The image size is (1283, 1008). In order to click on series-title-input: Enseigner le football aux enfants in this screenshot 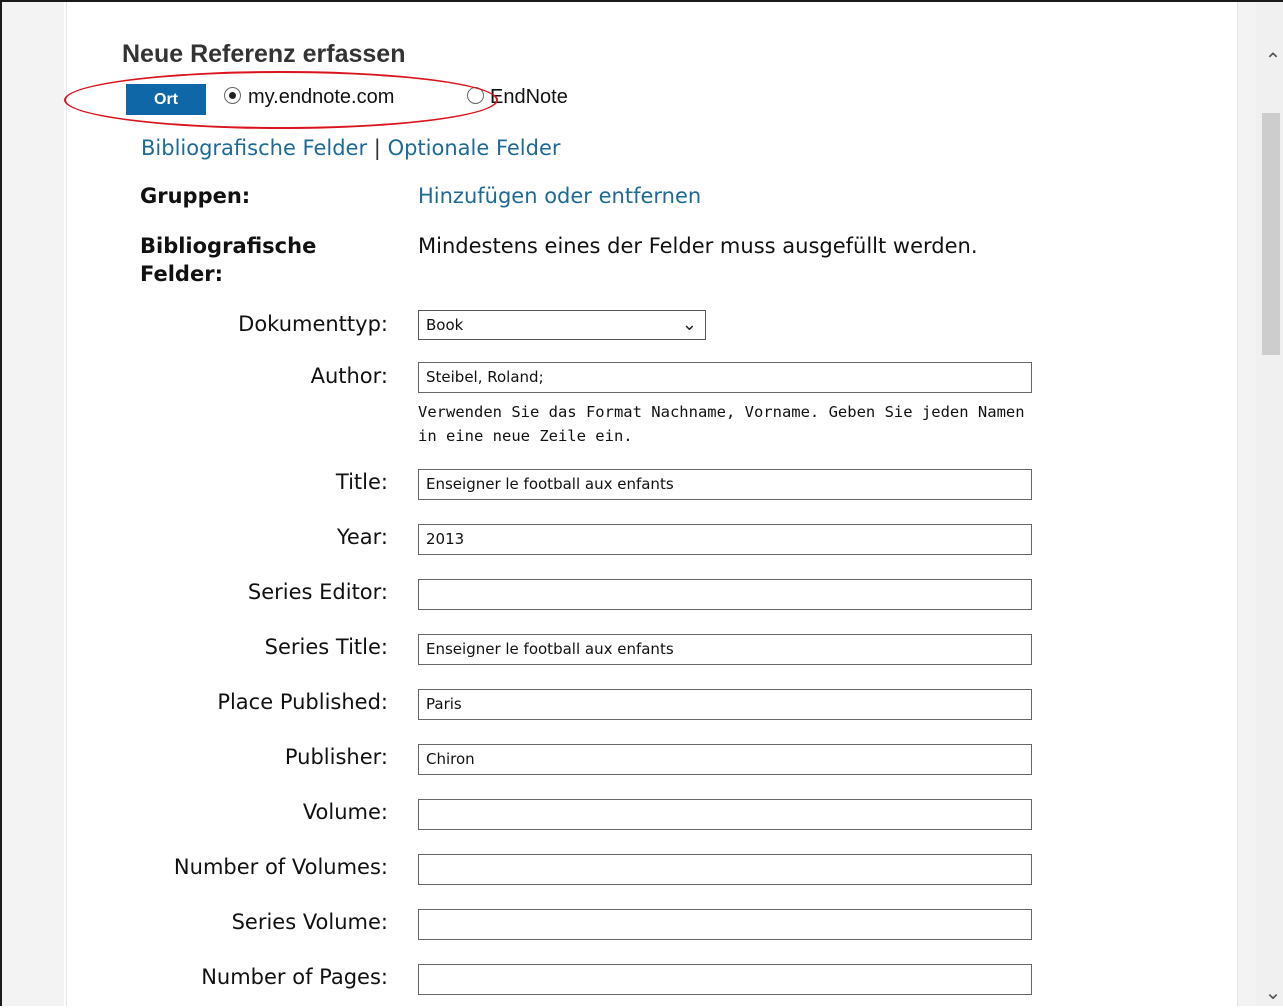, I will do `click(725, 649)`.